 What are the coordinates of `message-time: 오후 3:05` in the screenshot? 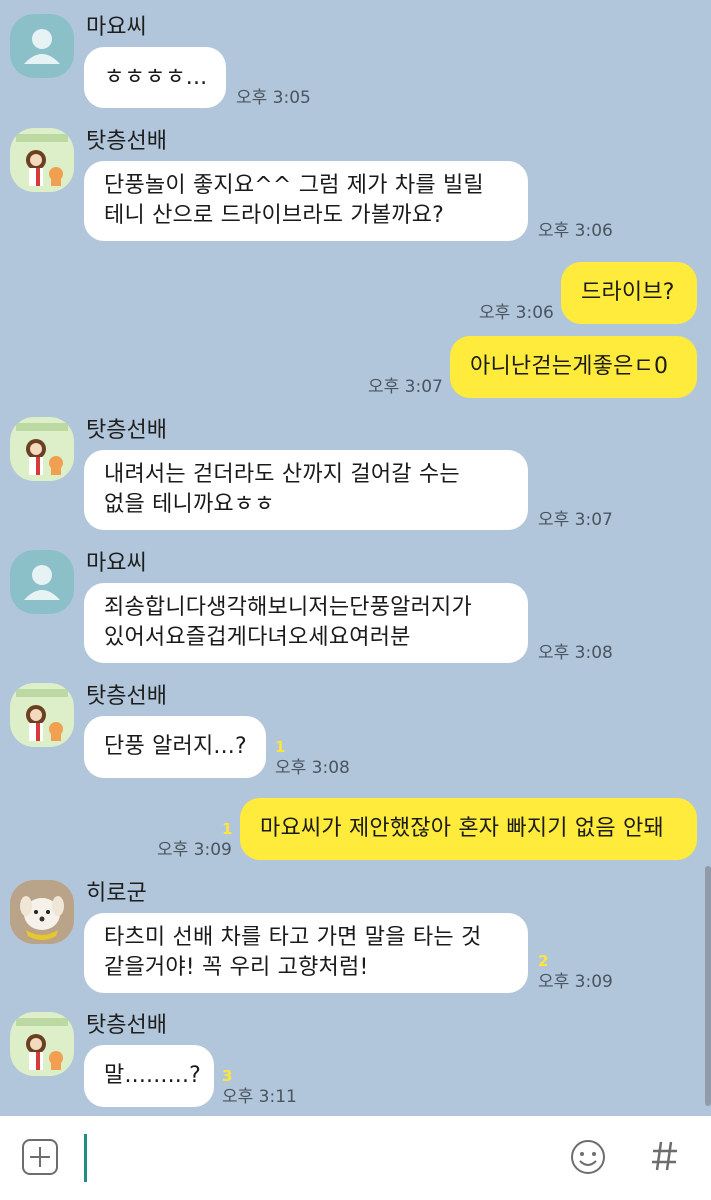 It's located at (273, 98).